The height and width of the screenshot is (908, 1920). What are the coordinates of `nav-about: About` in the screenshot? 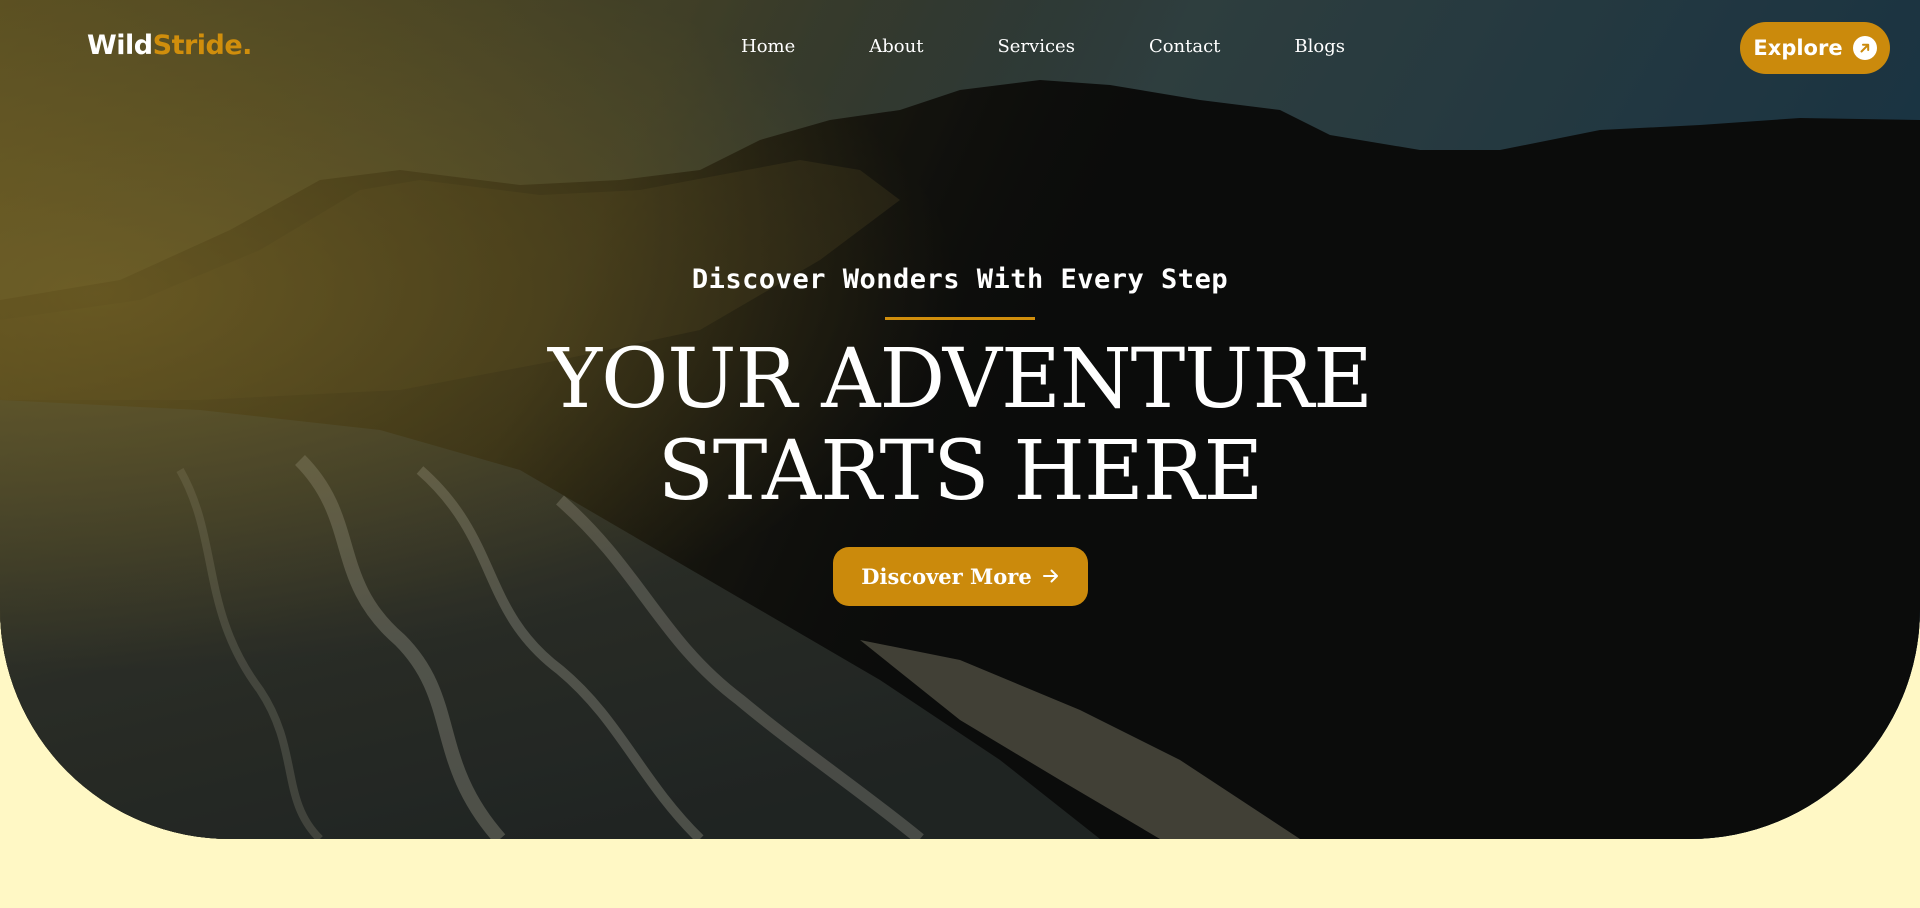 It's located at (896, 46).